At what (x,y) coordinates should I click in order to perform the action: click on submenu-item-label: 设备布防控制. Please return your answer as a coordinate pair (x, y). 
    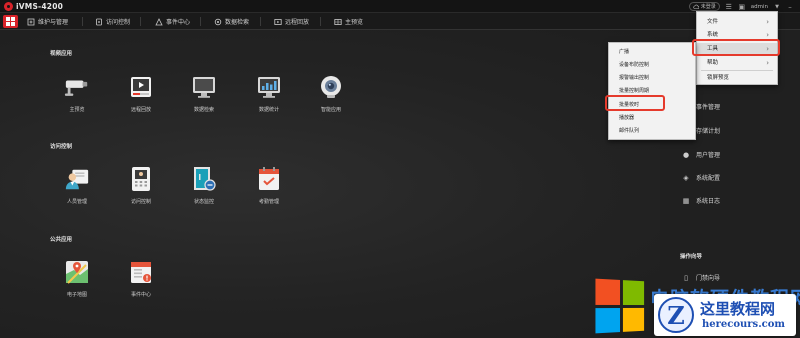
    Looking at the image, I should click on (634, 65).